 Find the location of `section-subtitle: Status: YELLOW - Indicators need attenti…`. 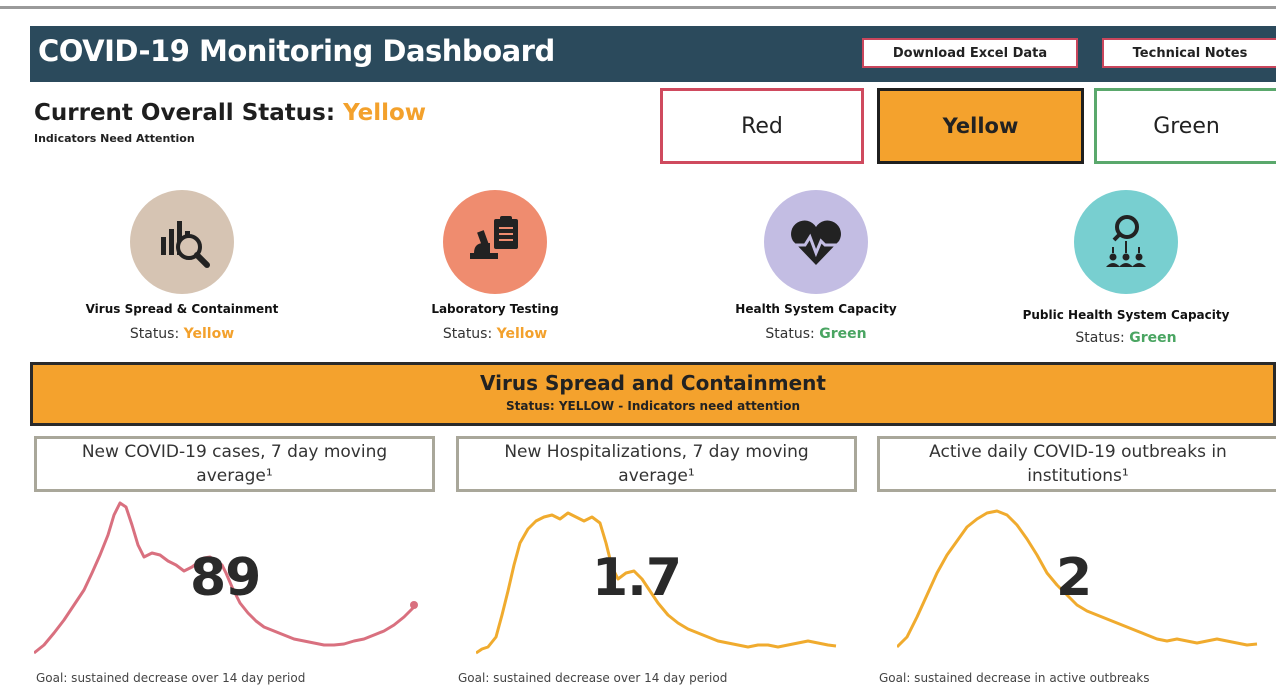

section-subtitle: Status: YELLOW - Indicators need attenti… is located at coordinates (653, 406).